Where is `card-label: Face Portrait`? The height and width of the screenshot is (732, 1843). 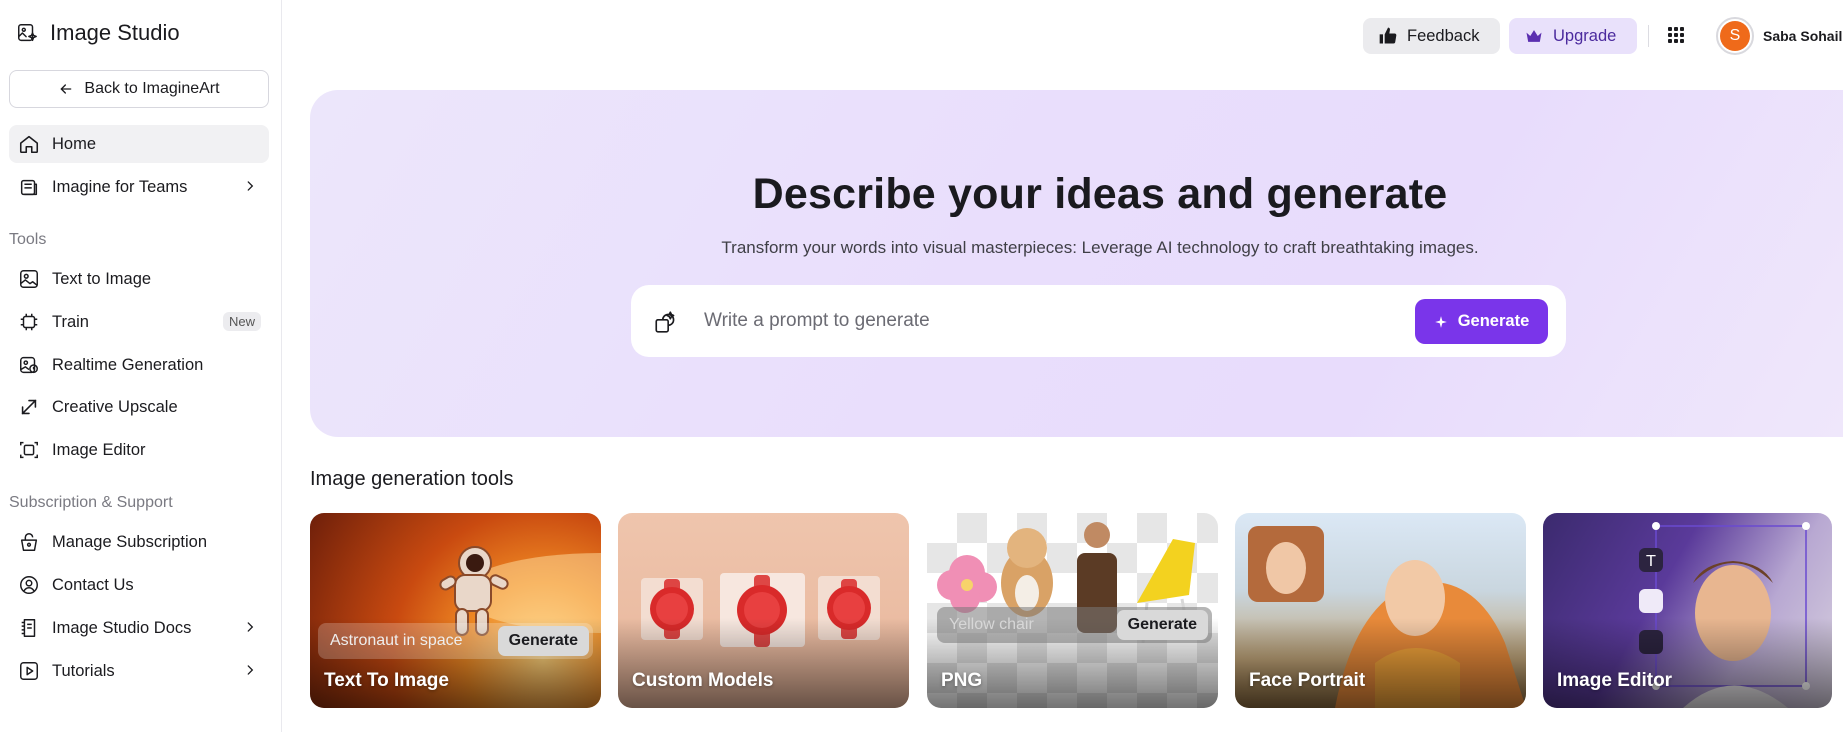
card-label: Face Portrait is located at coordinates (1307, 680).